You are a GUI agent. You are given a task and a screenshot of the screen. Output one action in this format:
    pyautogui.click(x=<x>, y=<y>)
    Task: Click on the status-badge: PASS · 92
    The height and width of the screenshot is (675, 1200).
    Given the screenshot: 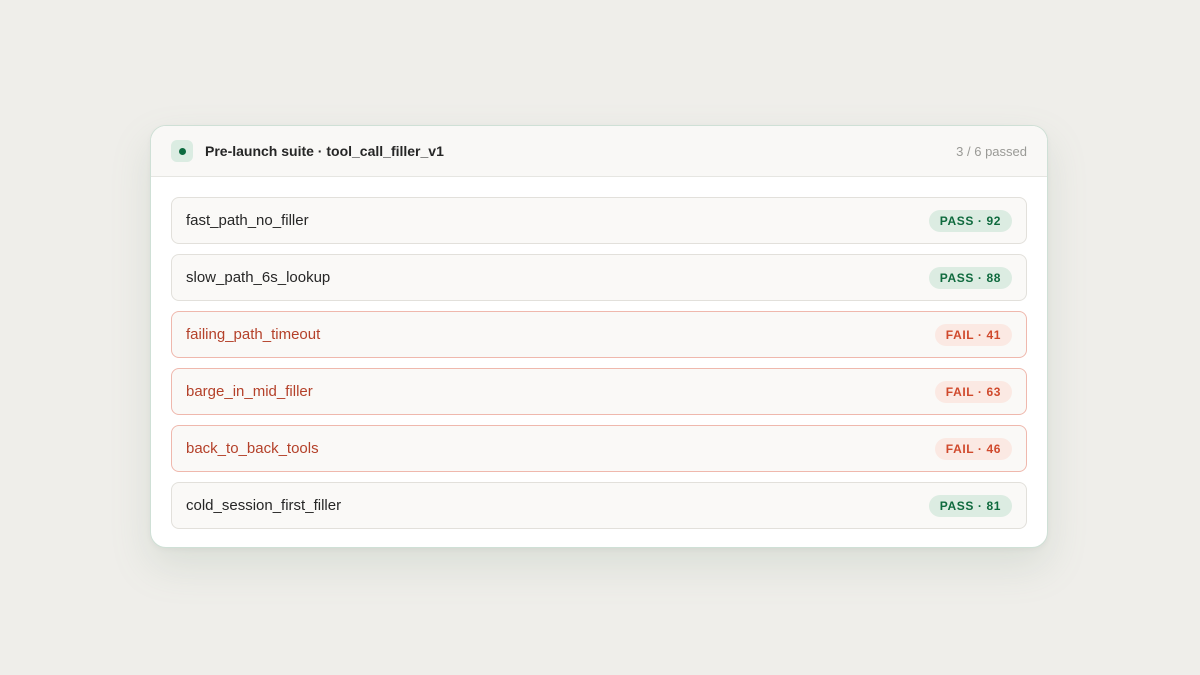 What is the action you would take?
    pyautogui.click(x=970, y=220)
    